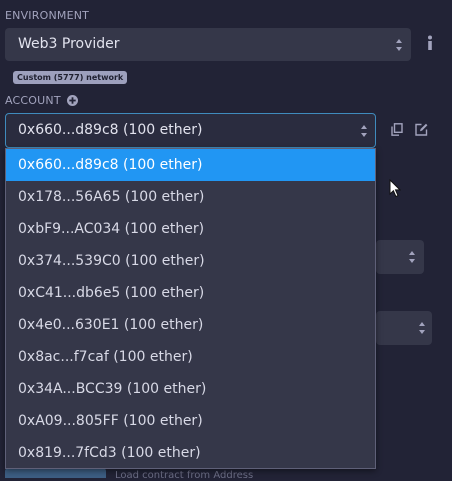 The height and width of the screenshot is (481, 452). I want to click on account-select: 0x660...d89c8 (100 ether), so click(190, 130).